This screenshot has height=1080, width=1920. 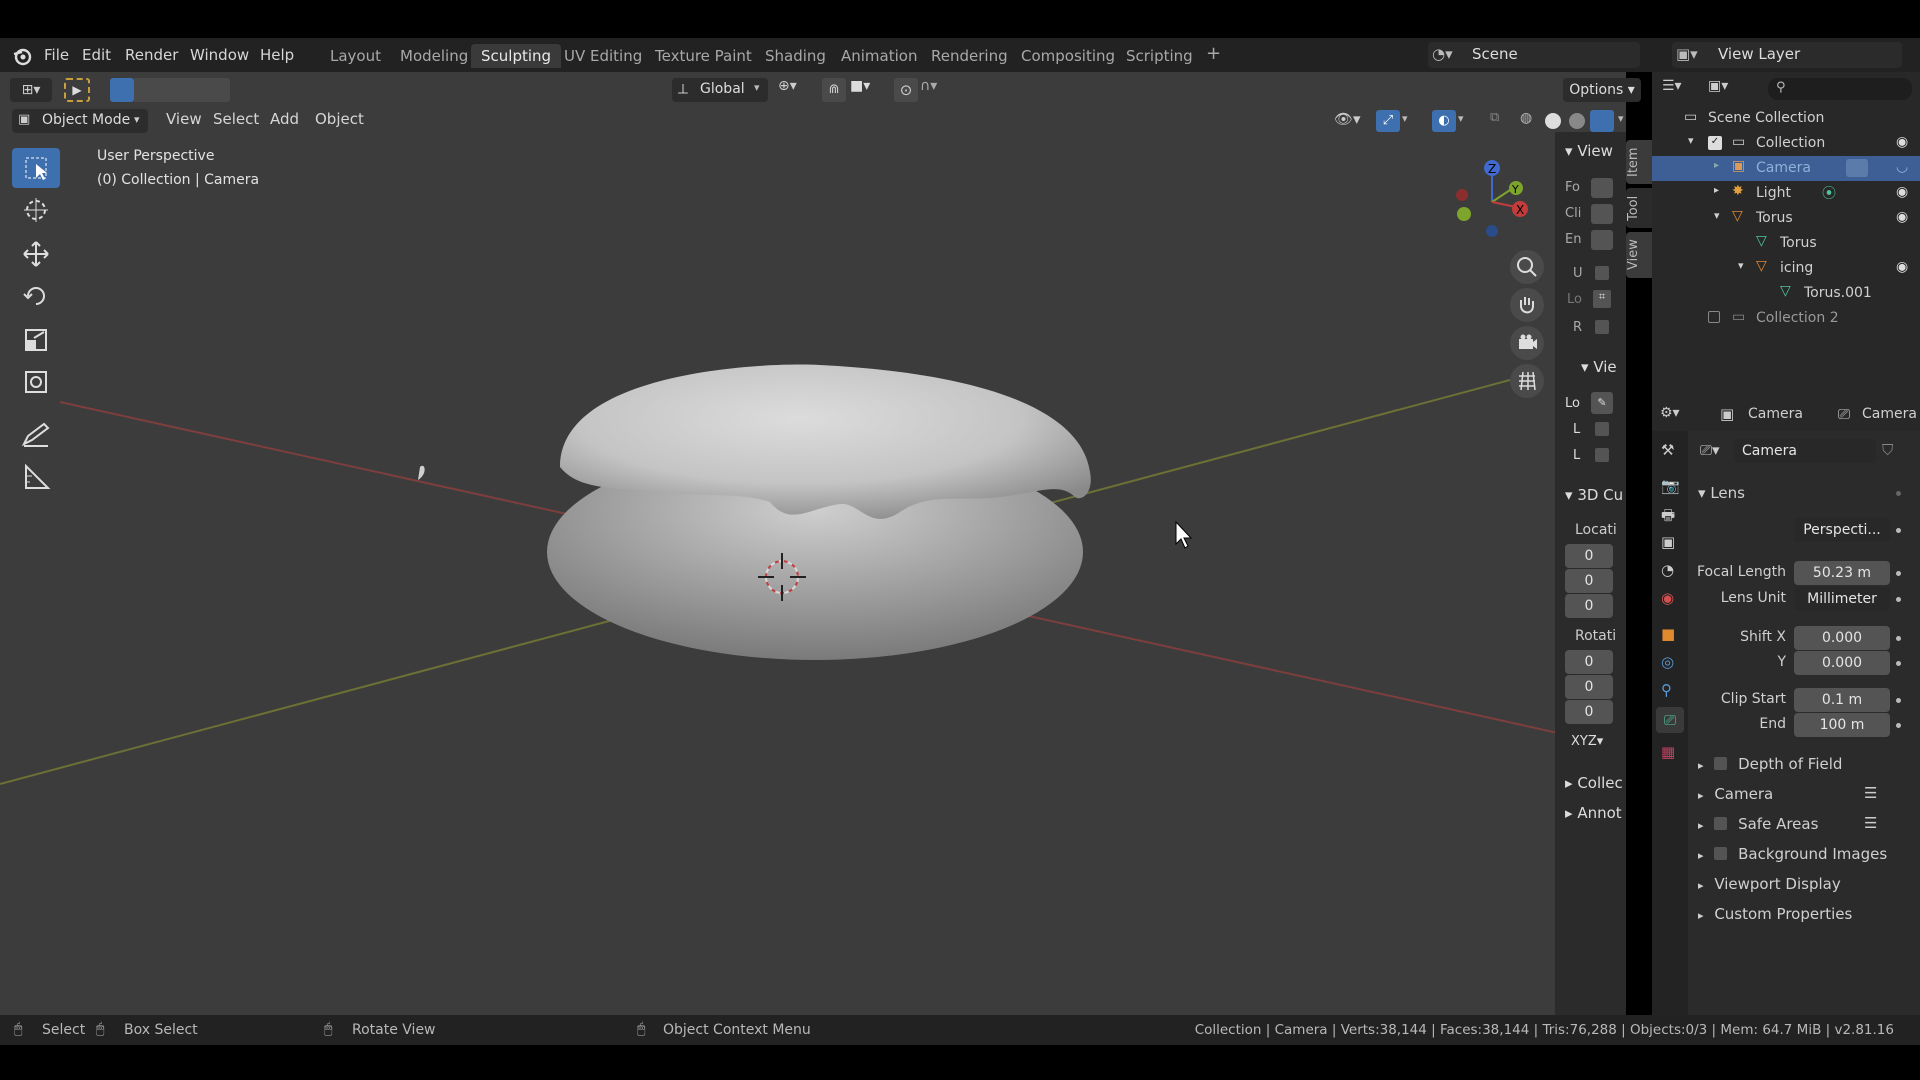 What do you see at coordinates (1870, 823) in the screenshot?
I see `preset-list-icon: ☰` at bounding box center [1870, 823].